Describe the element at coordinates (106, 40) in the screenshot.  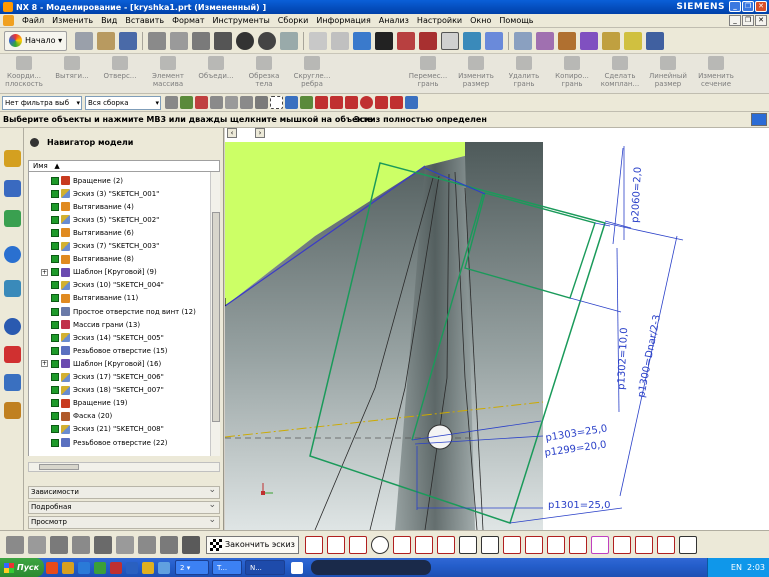
I see `open-icon` at that location.